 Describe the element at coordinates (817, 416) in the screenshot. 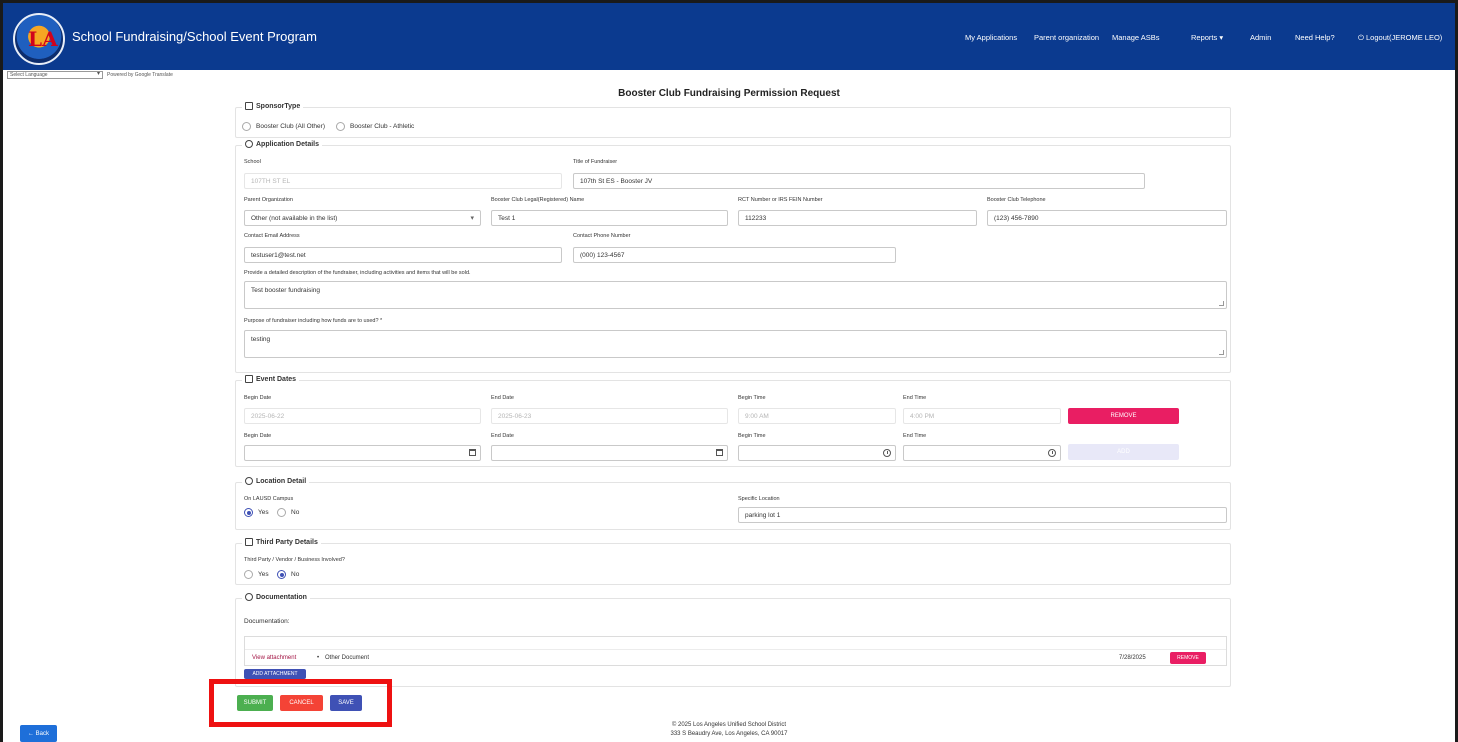

I see `begin-time-field-1: 9:00 AM` at that location.